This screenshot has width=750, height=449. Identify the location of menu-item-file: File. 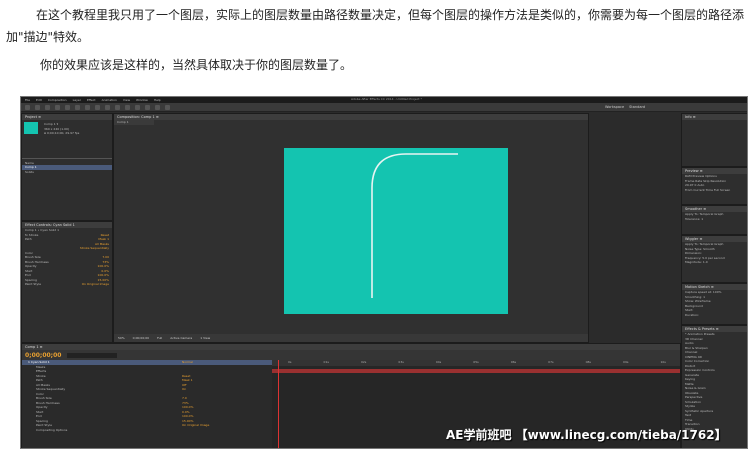
(27, 100).